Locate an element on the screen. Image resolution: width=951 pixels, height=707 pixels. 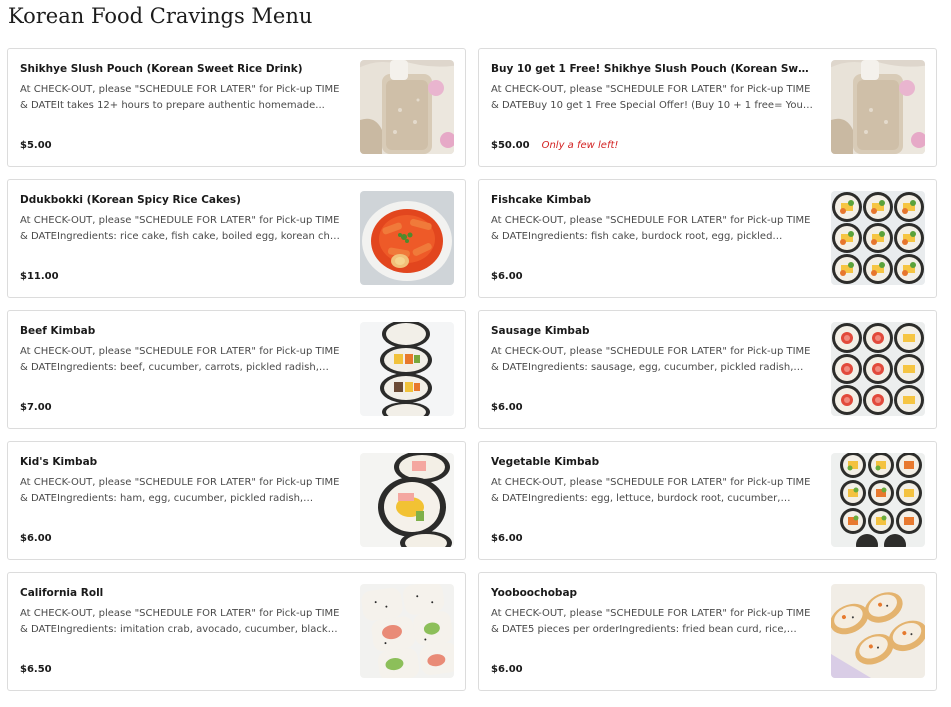
ddukbokki-photo is located at coordinates (407, 238).